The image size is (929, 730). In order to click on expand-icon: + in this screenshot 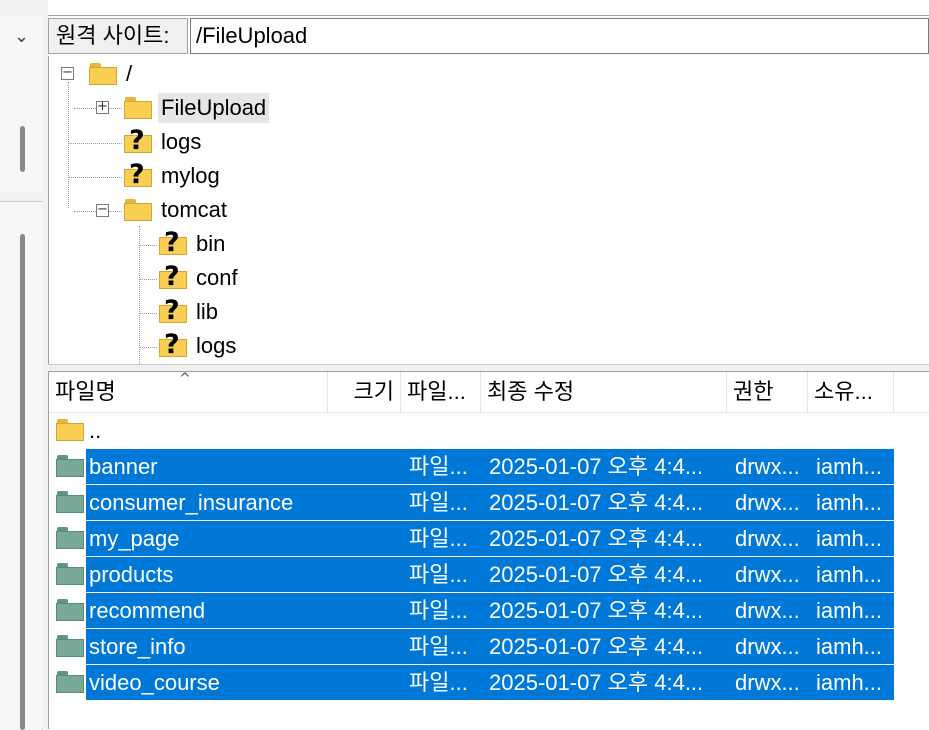, I will do `click(102, 107)`.